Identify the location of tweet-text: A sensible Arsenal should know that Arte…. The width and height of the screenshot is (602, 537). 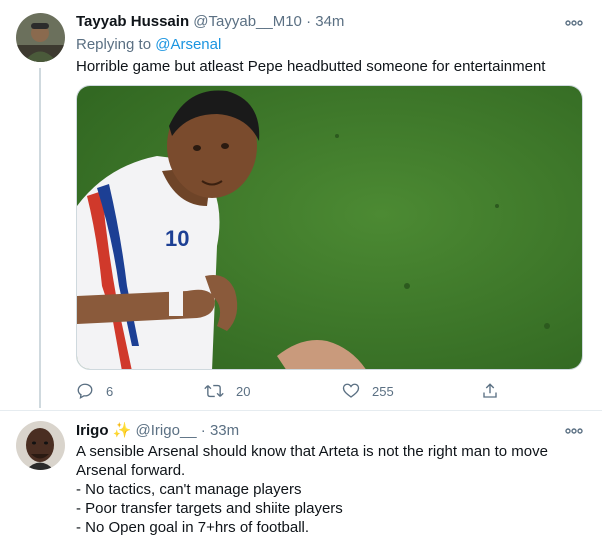
(331, 489).